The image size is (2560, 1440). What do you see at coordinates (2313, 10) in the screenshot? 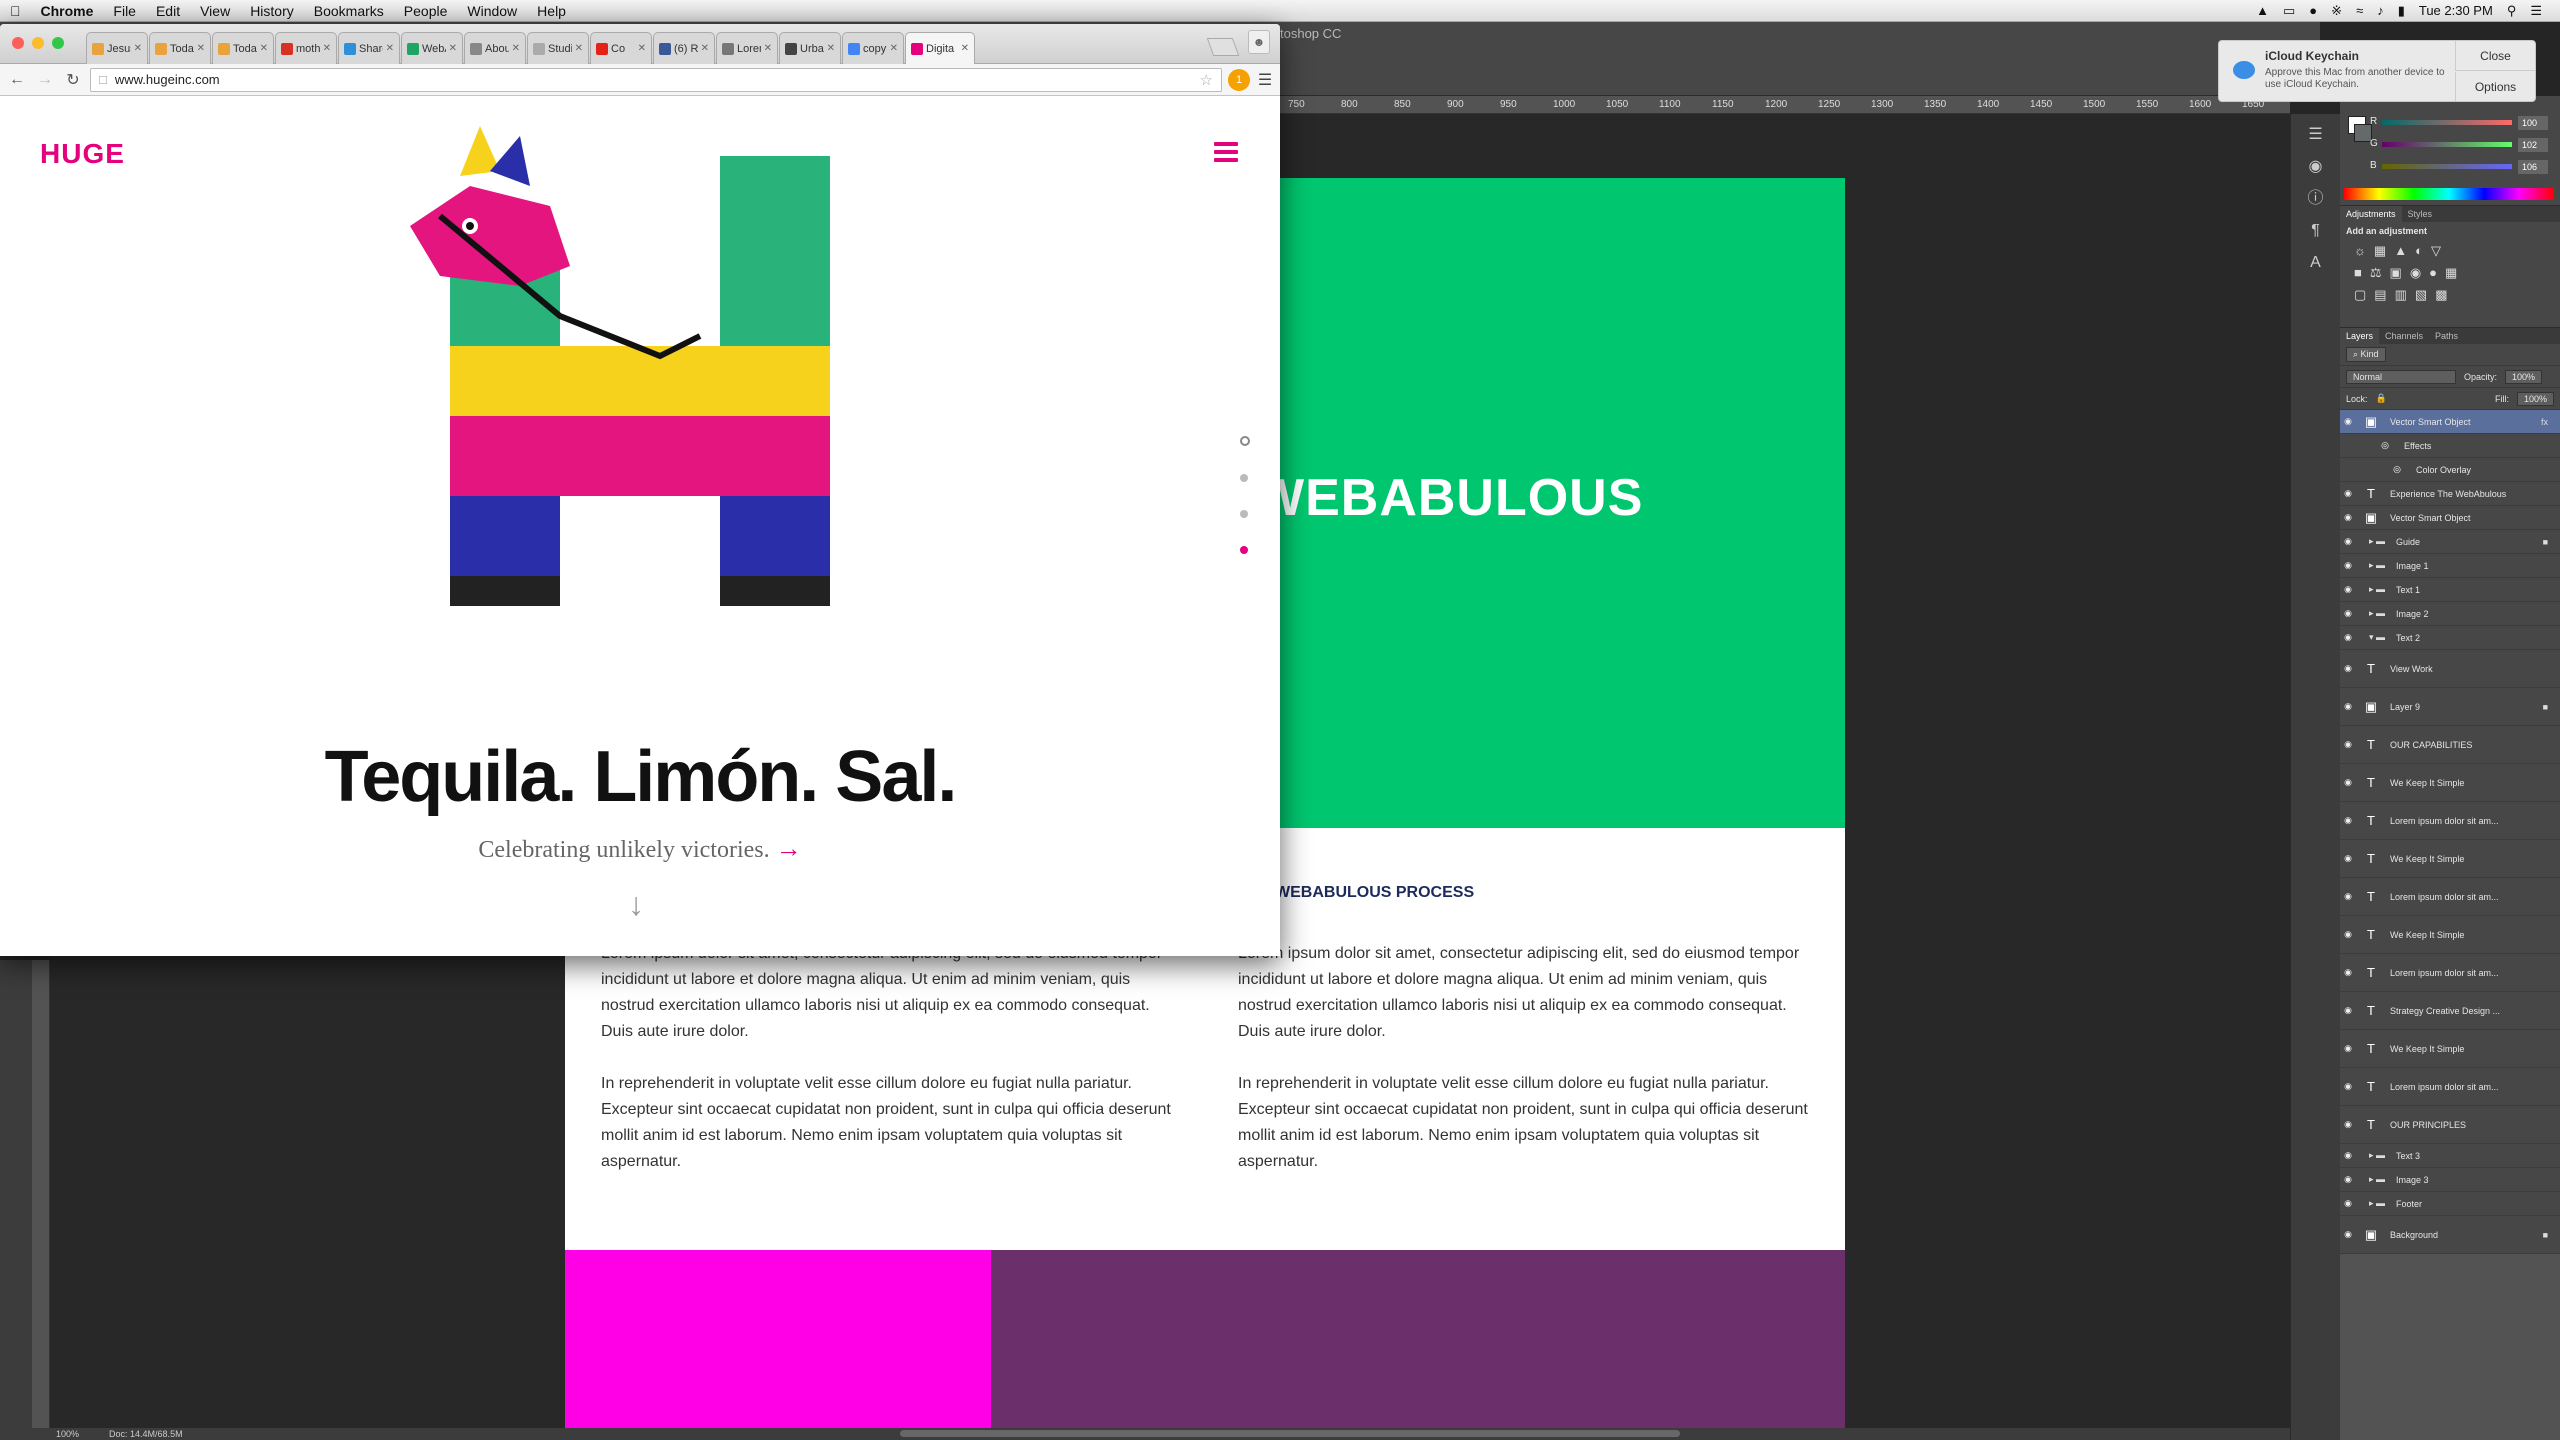
I see `notification-bell-icon: ●` at bounding box center [2313, 10].